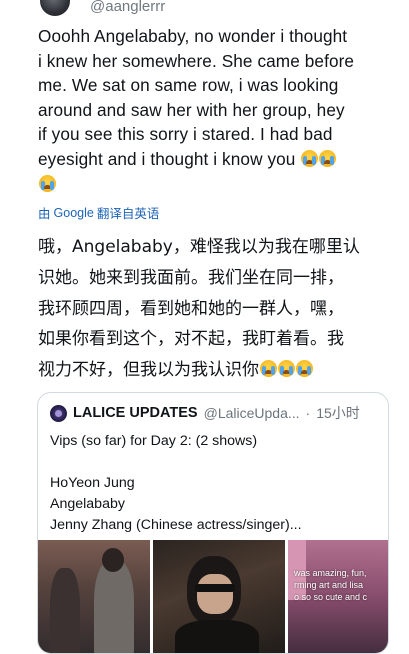  What do you see at coordinates (44, 214) in the screenshot?
I see `translate-by-label: 由` at bounding box center [44, 214].